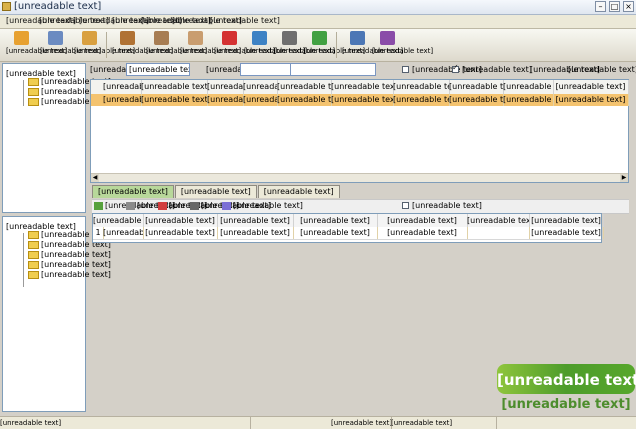  What do you see at coordinates (333, 69) in the screenshot?
I see `query-input` at bounding box center [333, 69].